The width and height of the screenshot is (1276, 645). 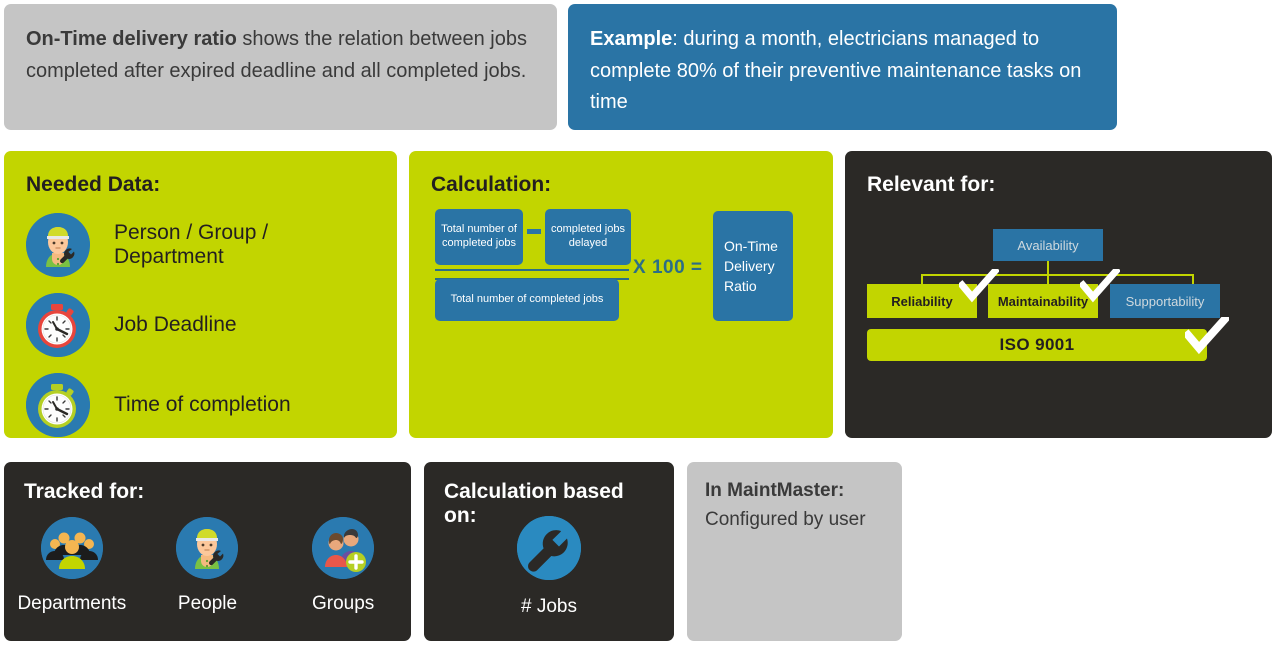 I want to click on red-stopwatch-icon, so click(x=58, y=325).